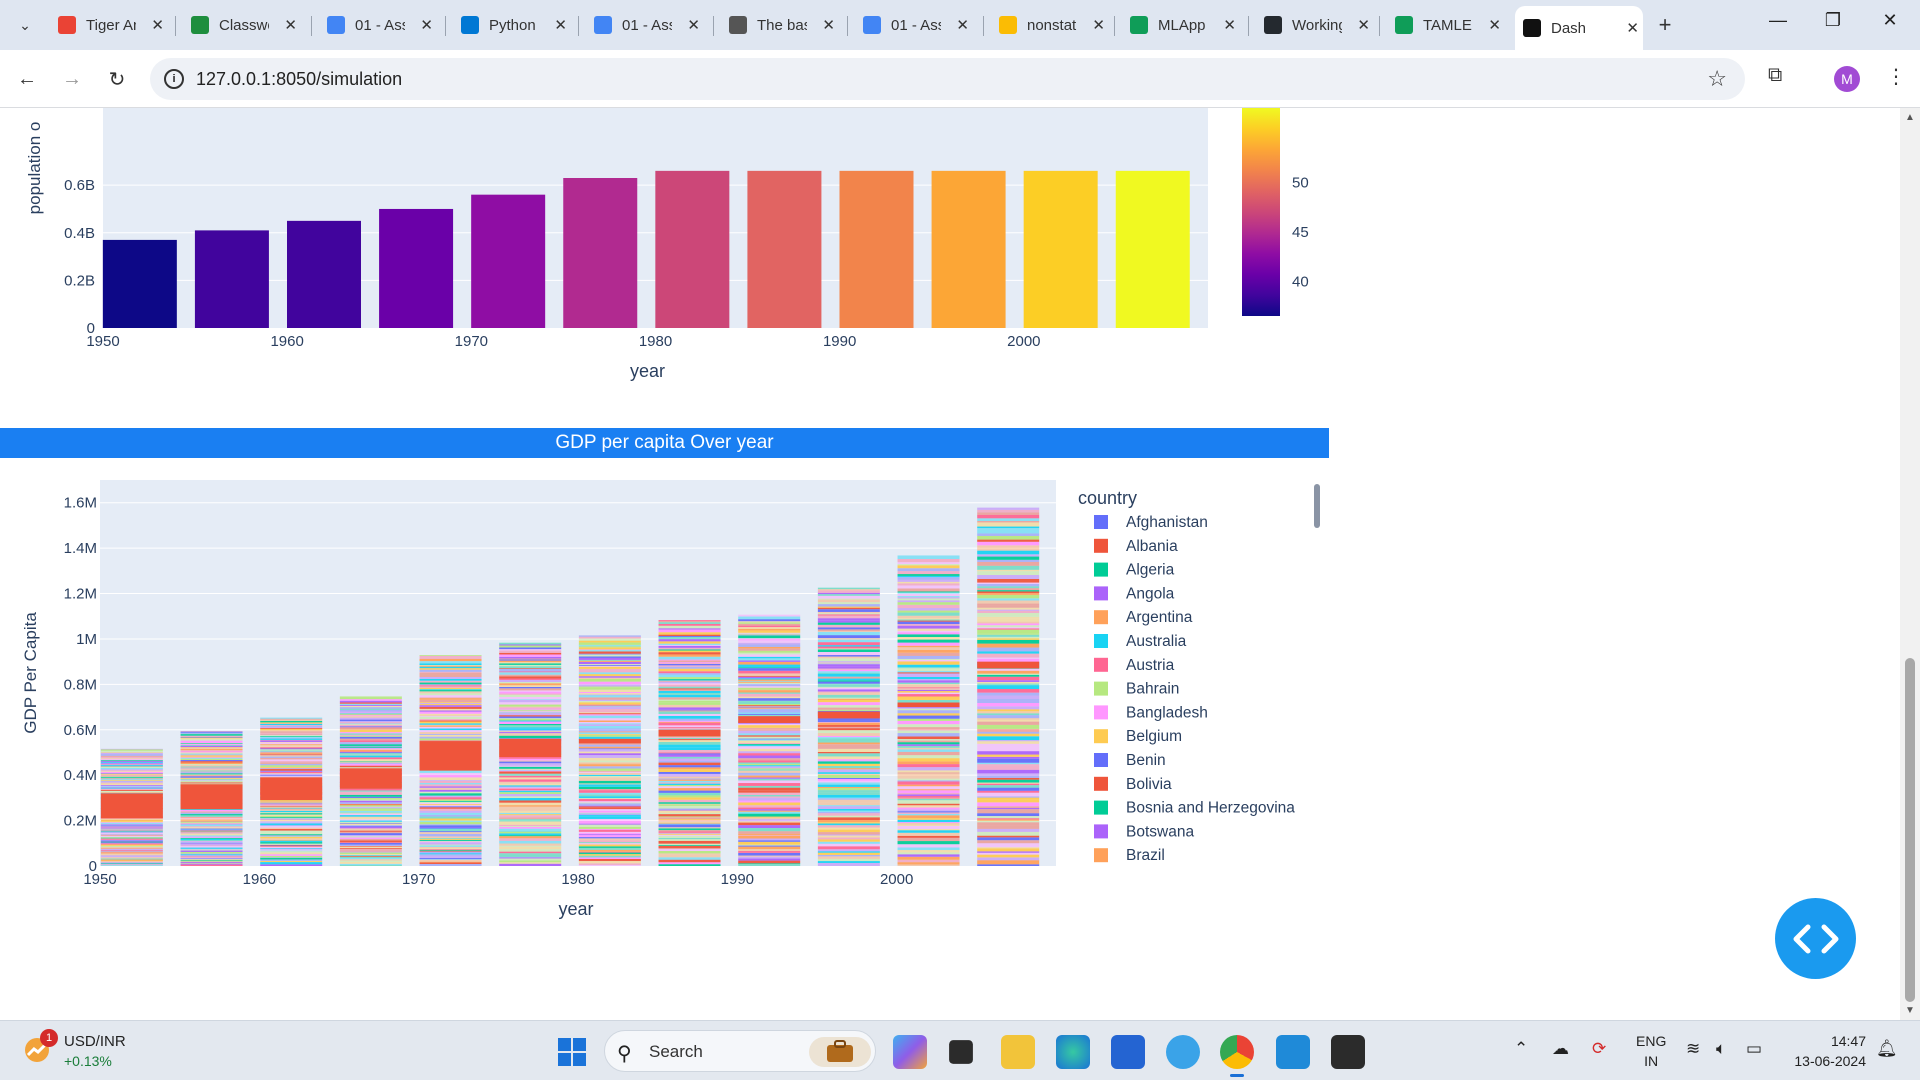 Image resolution: width=1920 pixels, height=1080 pixels. I want to click on notifications-bell-icon: 🔔︎, so click(1887, 1049).